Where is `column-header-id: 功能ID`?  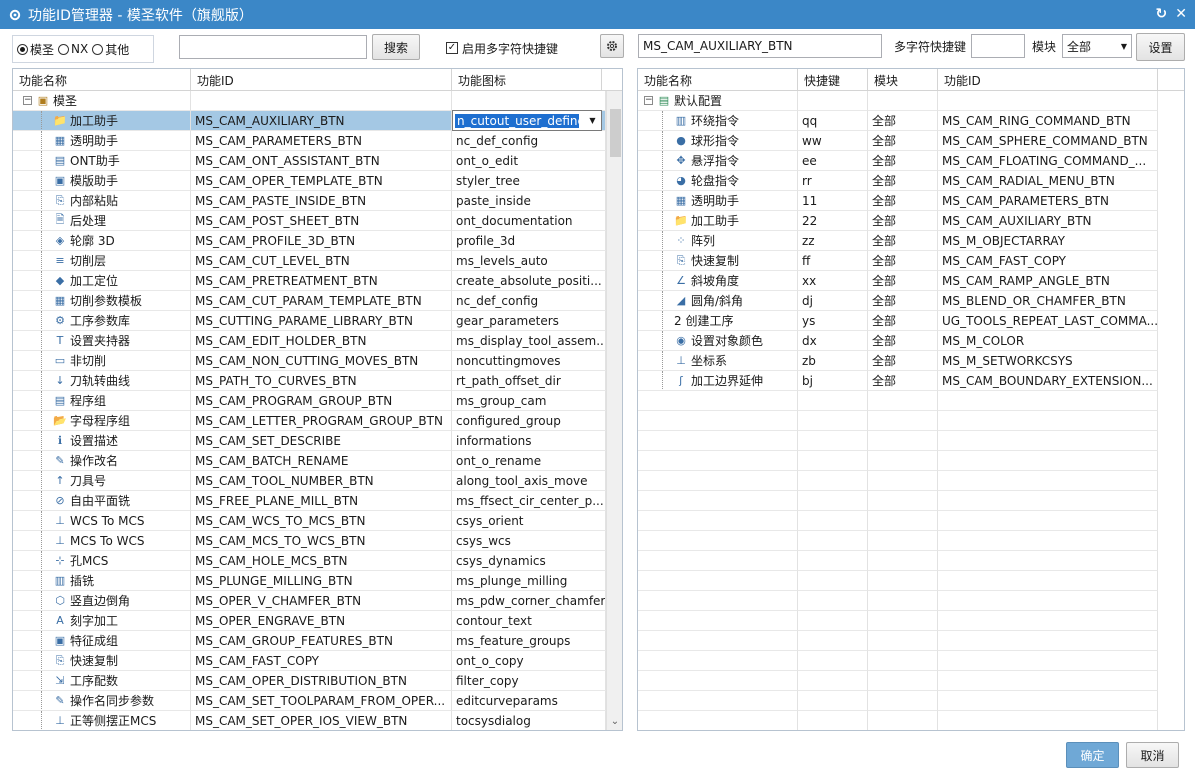 column-header-id: 功能ID is located at coordinates (321, 80).